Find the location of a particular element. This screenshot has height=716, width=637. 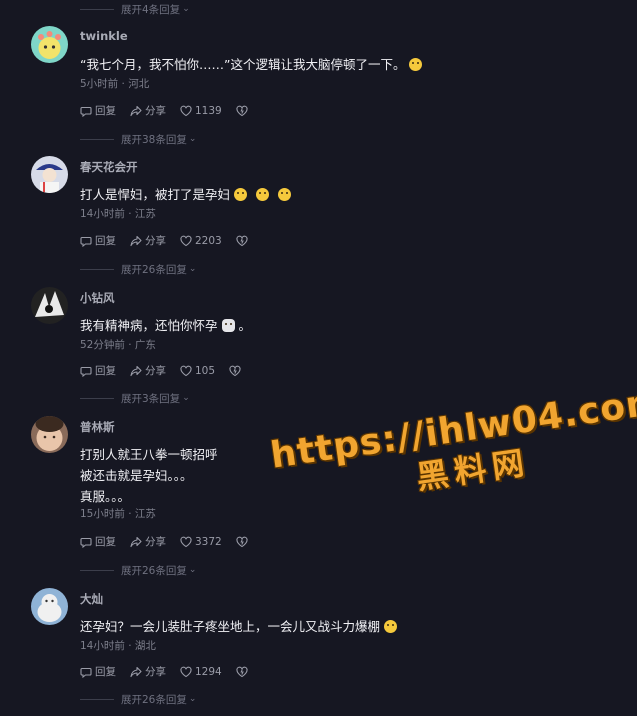

comment-text-line: 还孕妇？一会儿装肚子疼坐地上，一会儿又战斗力爆棚 is located at coordinates (230, 626).